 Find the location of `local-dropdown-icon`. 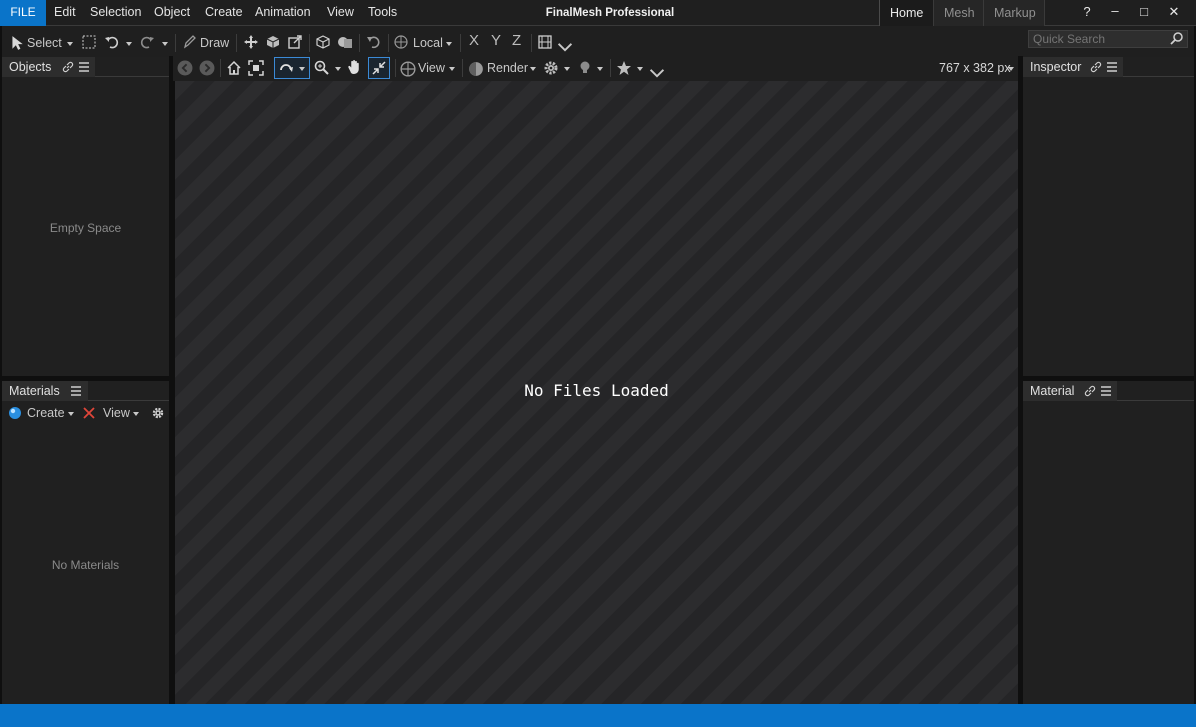

local-dropdown-icon is located at coordinates (449, 44).